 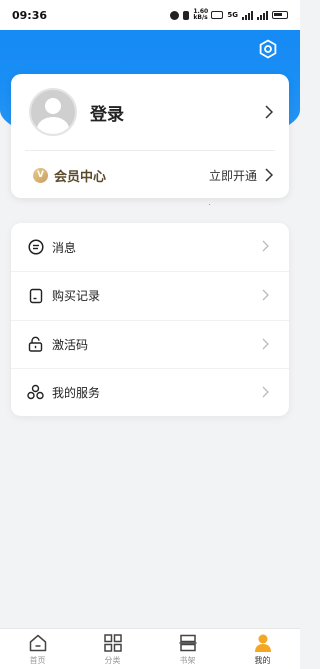 What do you see at coordinates (150, 295) in the screenshot?
I see `menu-item-purchase-records: 购买记录` at bounding box center [150, 295].